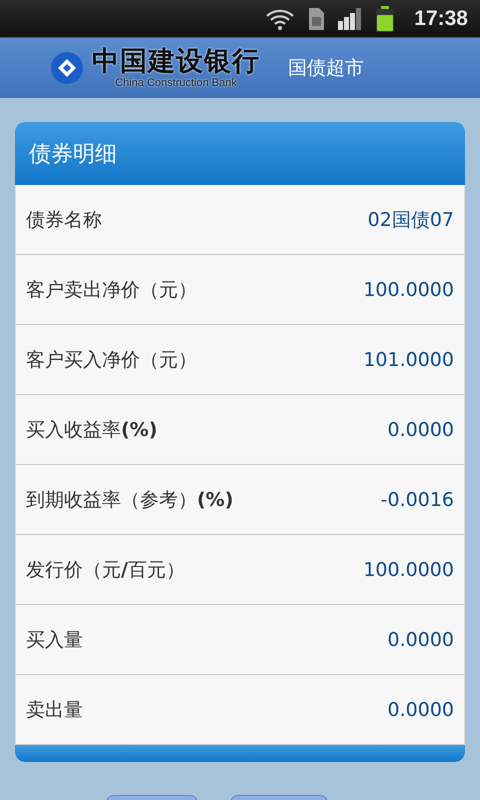 This screenshot has height=800, width=480. Describe the element at coordinates (111, 290) in the screenshot. I see `row-label: 客户卖出净价（元）` at that location.